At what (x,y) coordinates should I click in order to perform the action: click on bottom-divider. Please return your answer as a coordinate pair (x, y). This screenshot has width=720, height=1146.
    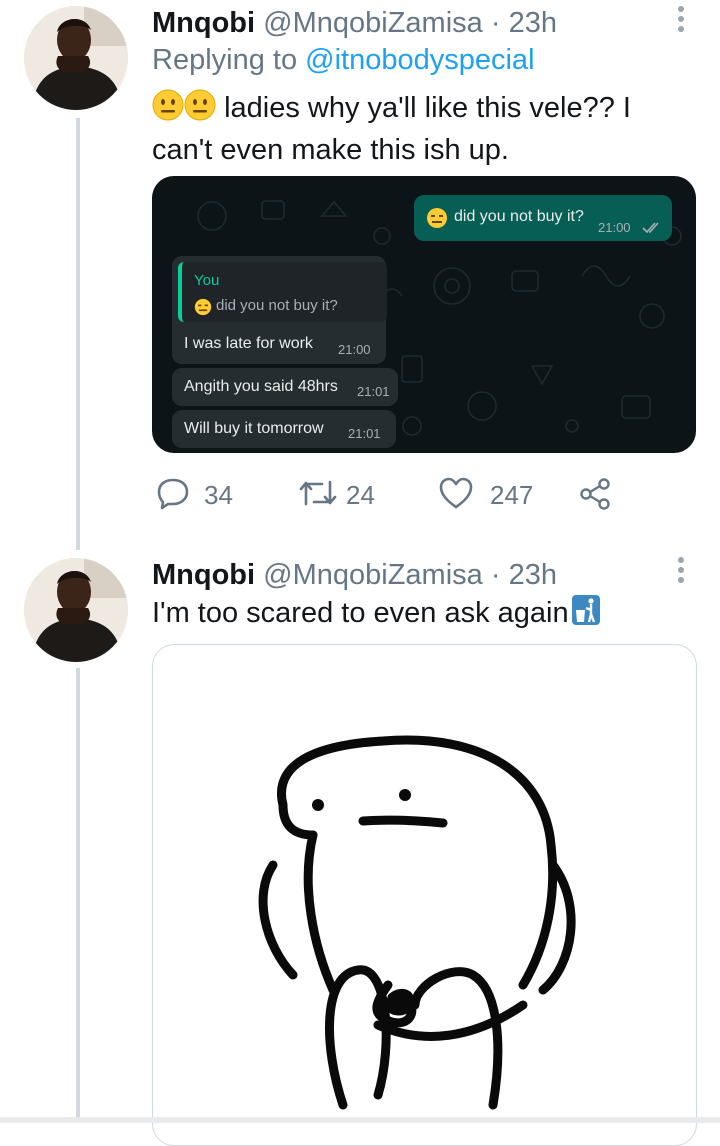
    Looking at the image, I should click on (360, 1120).